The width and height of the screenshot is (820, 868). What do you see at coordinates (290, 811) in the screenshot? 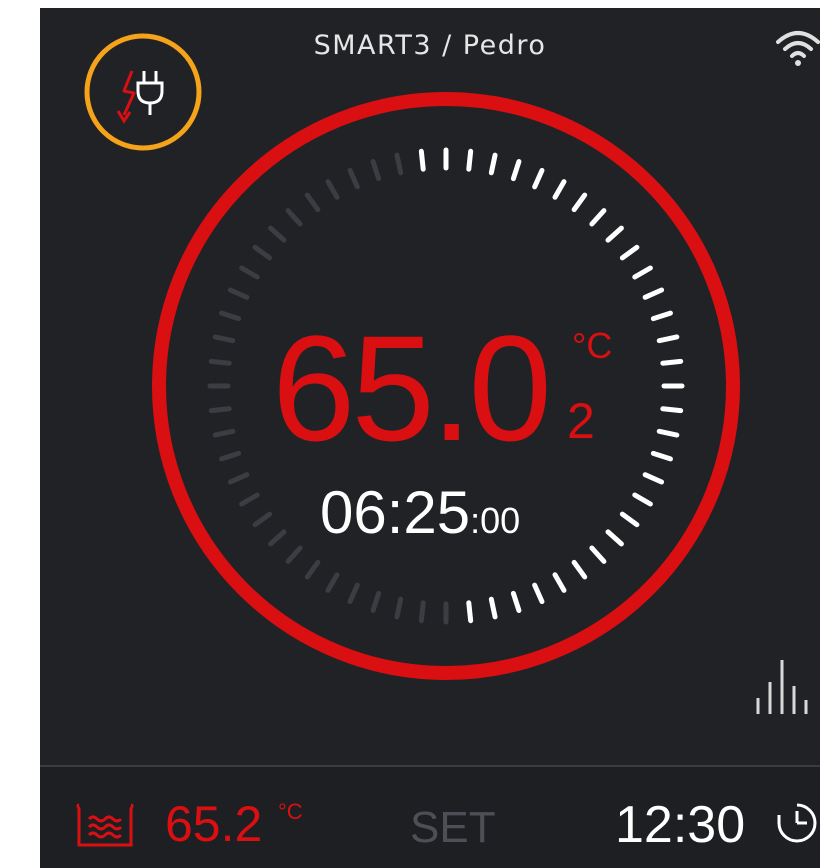
I see `bath-temperature-unit: °C` at bounding box center [290, 811].